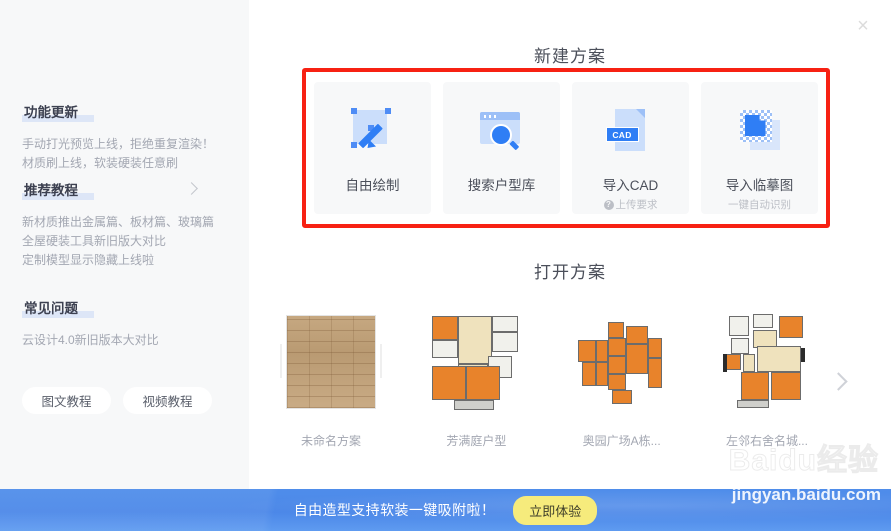 The height and width of the screenshot is (531, 891). What do you see at coordinates (476, 441) in the screenshot?
I see `plan-name: 芳满庭户型` at bounding box center [476, 441].